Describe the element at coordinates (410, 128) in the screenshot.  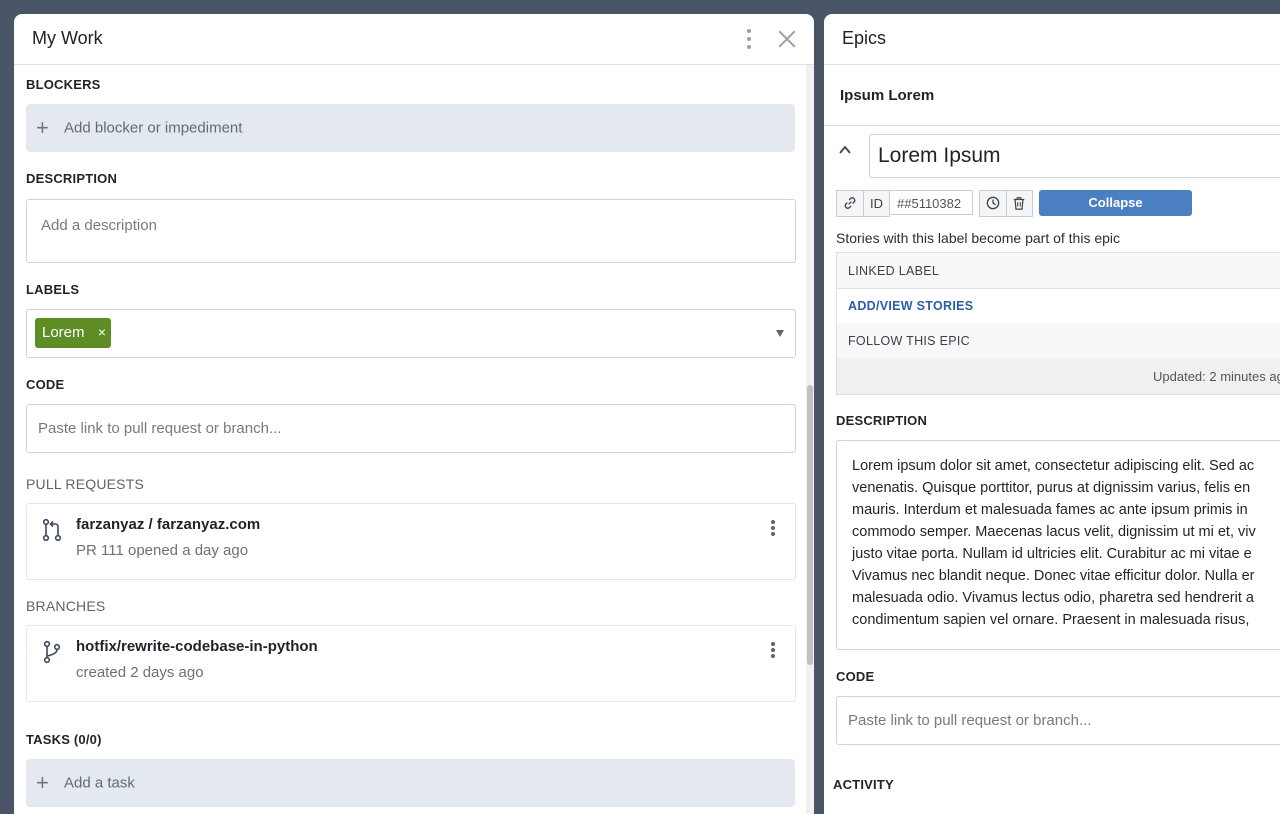
I see `add-blocker-button: + Add blocker or impediment` at that location.